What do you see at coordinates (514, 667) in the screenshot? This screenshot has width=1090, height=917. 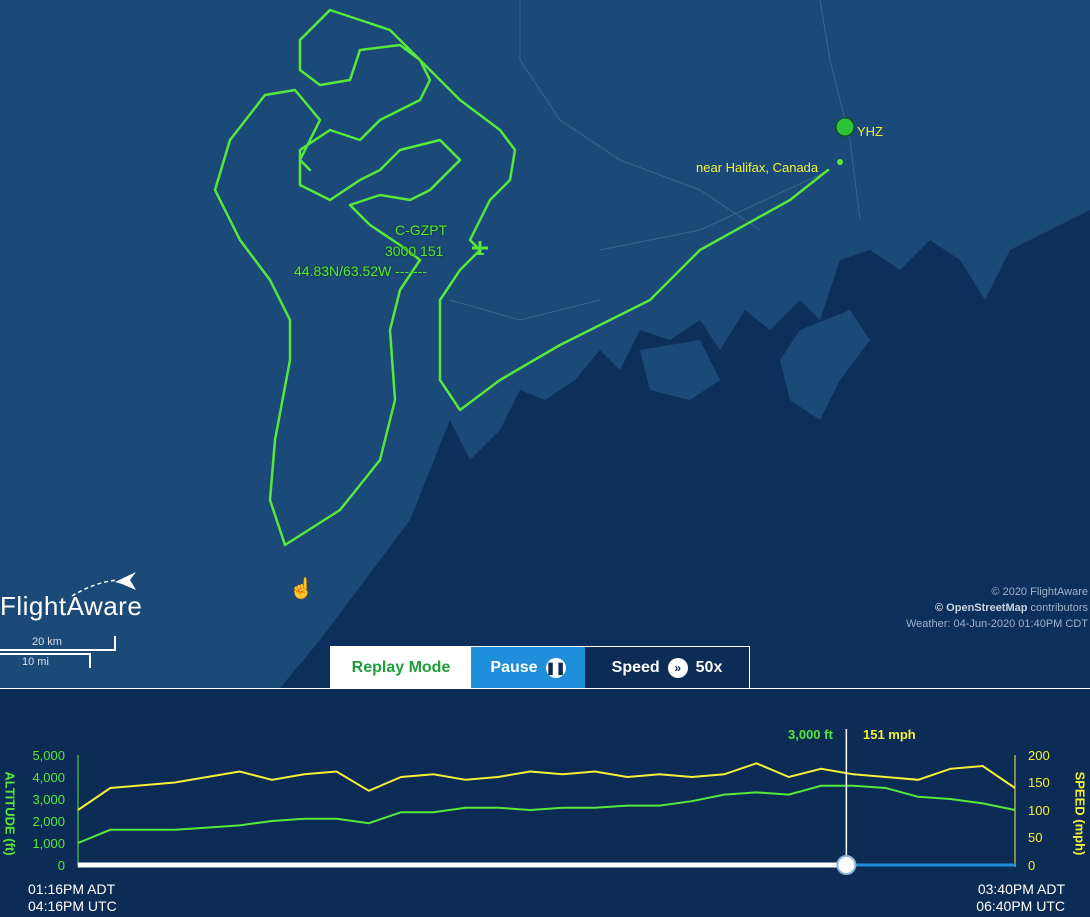 I see `pause-label: Pause` at bounding box center [514, 667].